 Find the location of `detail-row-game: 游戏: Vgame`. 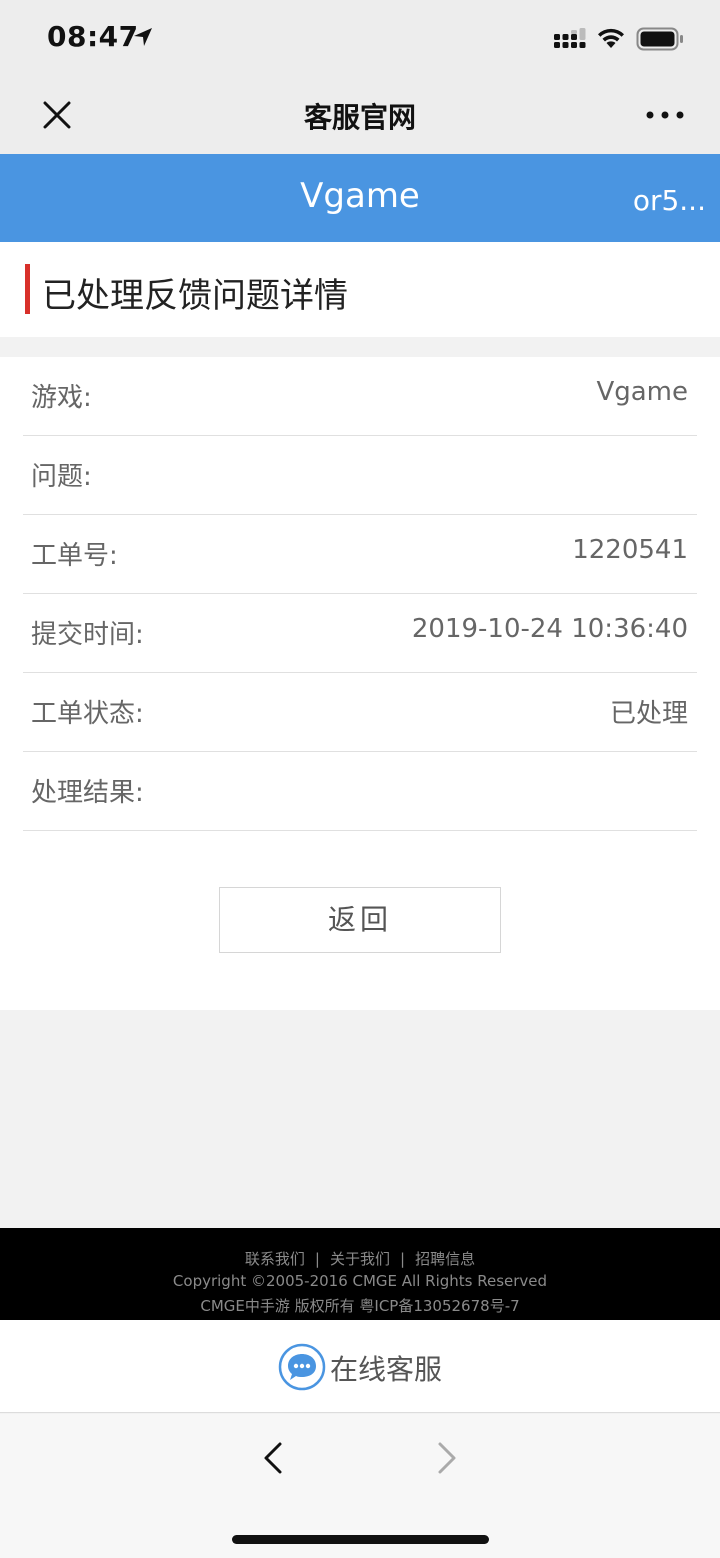

detail-row-game: 游戏: Vgame is located at coordinates (360, 396).